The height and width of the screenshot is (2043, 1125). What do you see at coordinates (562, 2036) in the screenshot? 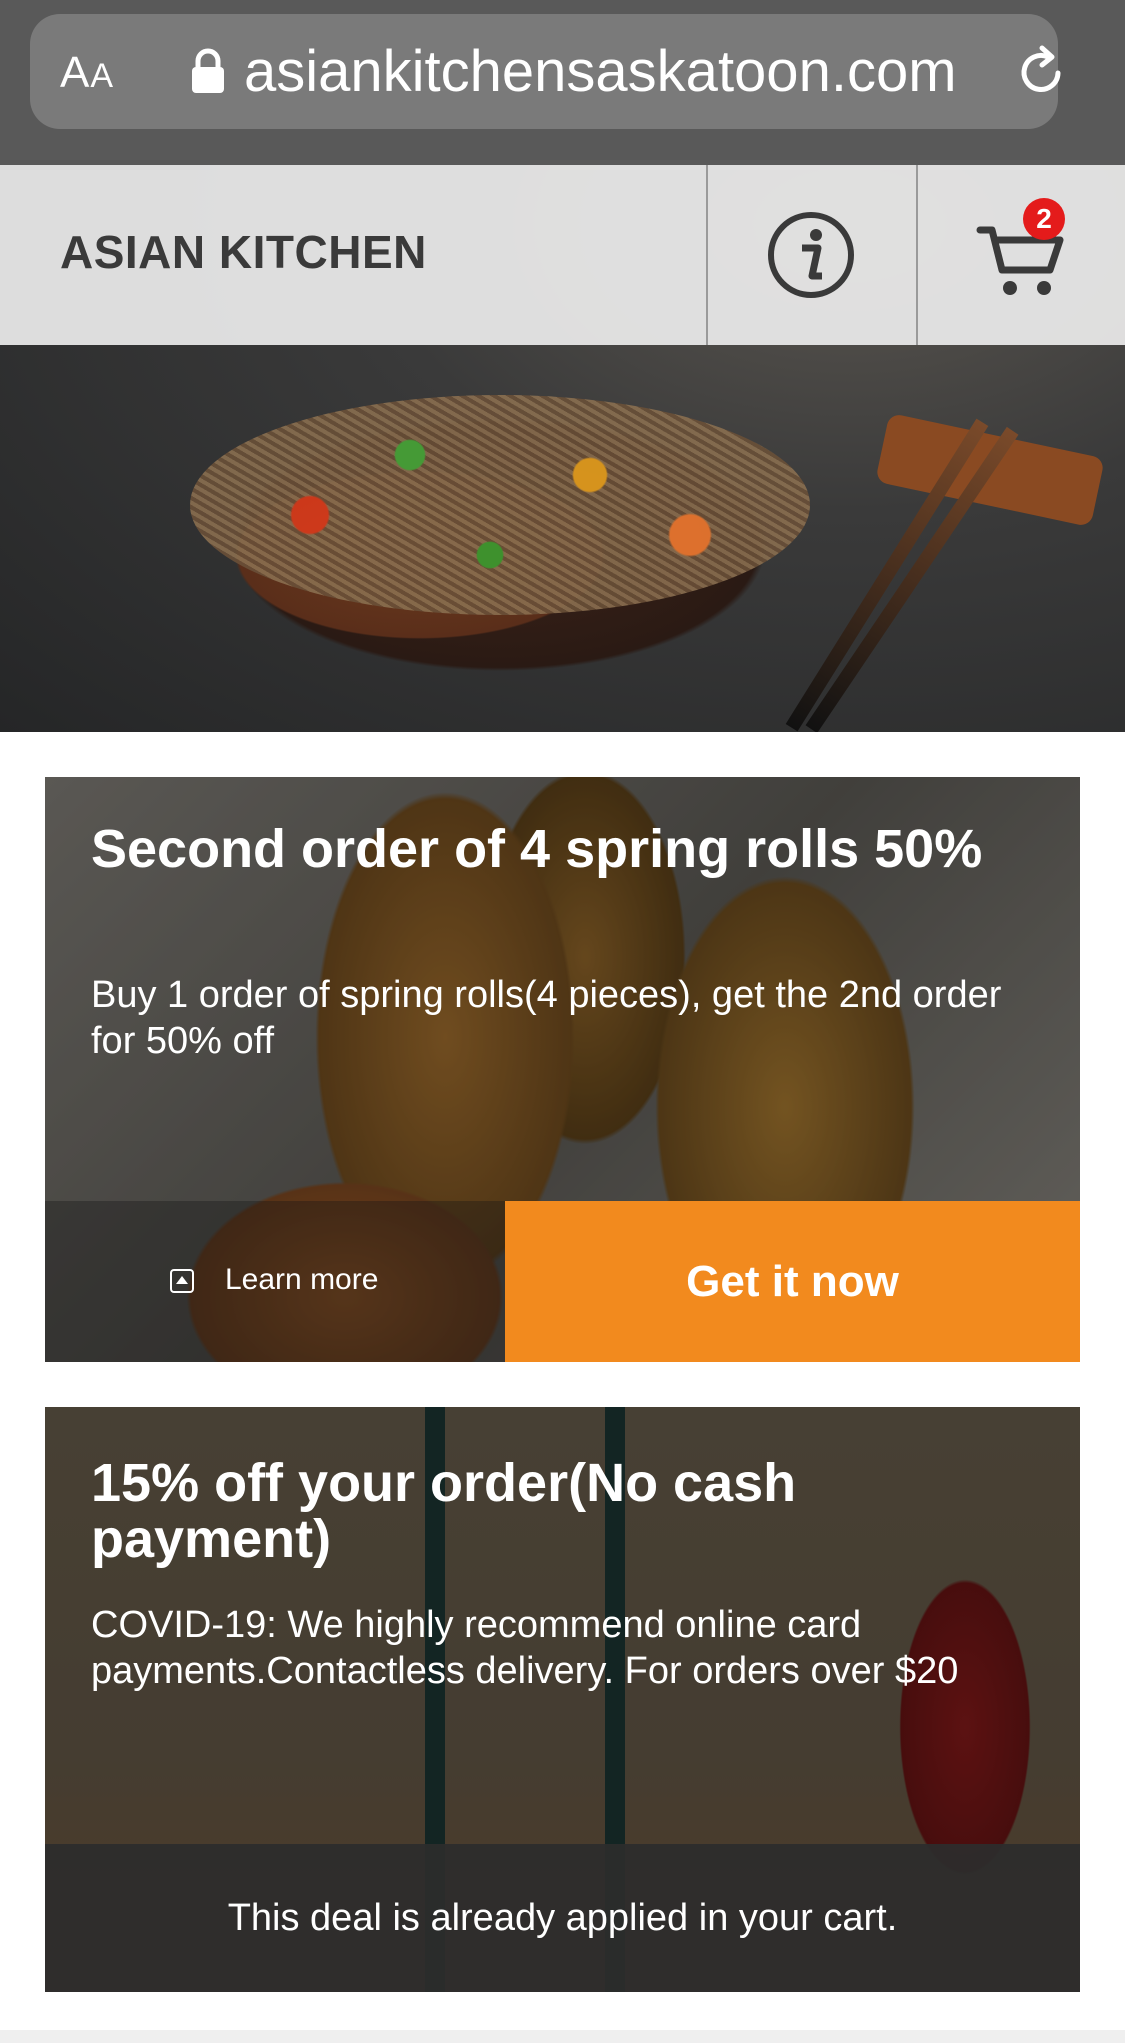
I see `page-bottom-edge` at bounding box center [562, 2036].